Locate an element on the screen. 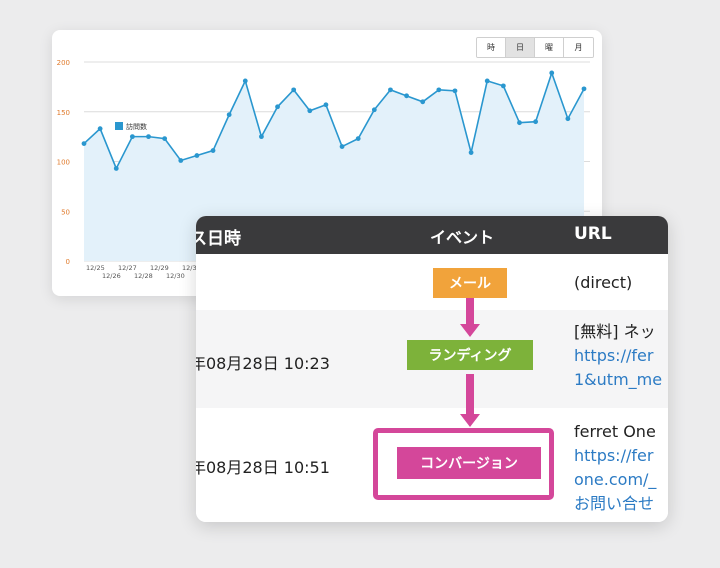  event-tag-mail: メール is located at coordinates (470, 283).